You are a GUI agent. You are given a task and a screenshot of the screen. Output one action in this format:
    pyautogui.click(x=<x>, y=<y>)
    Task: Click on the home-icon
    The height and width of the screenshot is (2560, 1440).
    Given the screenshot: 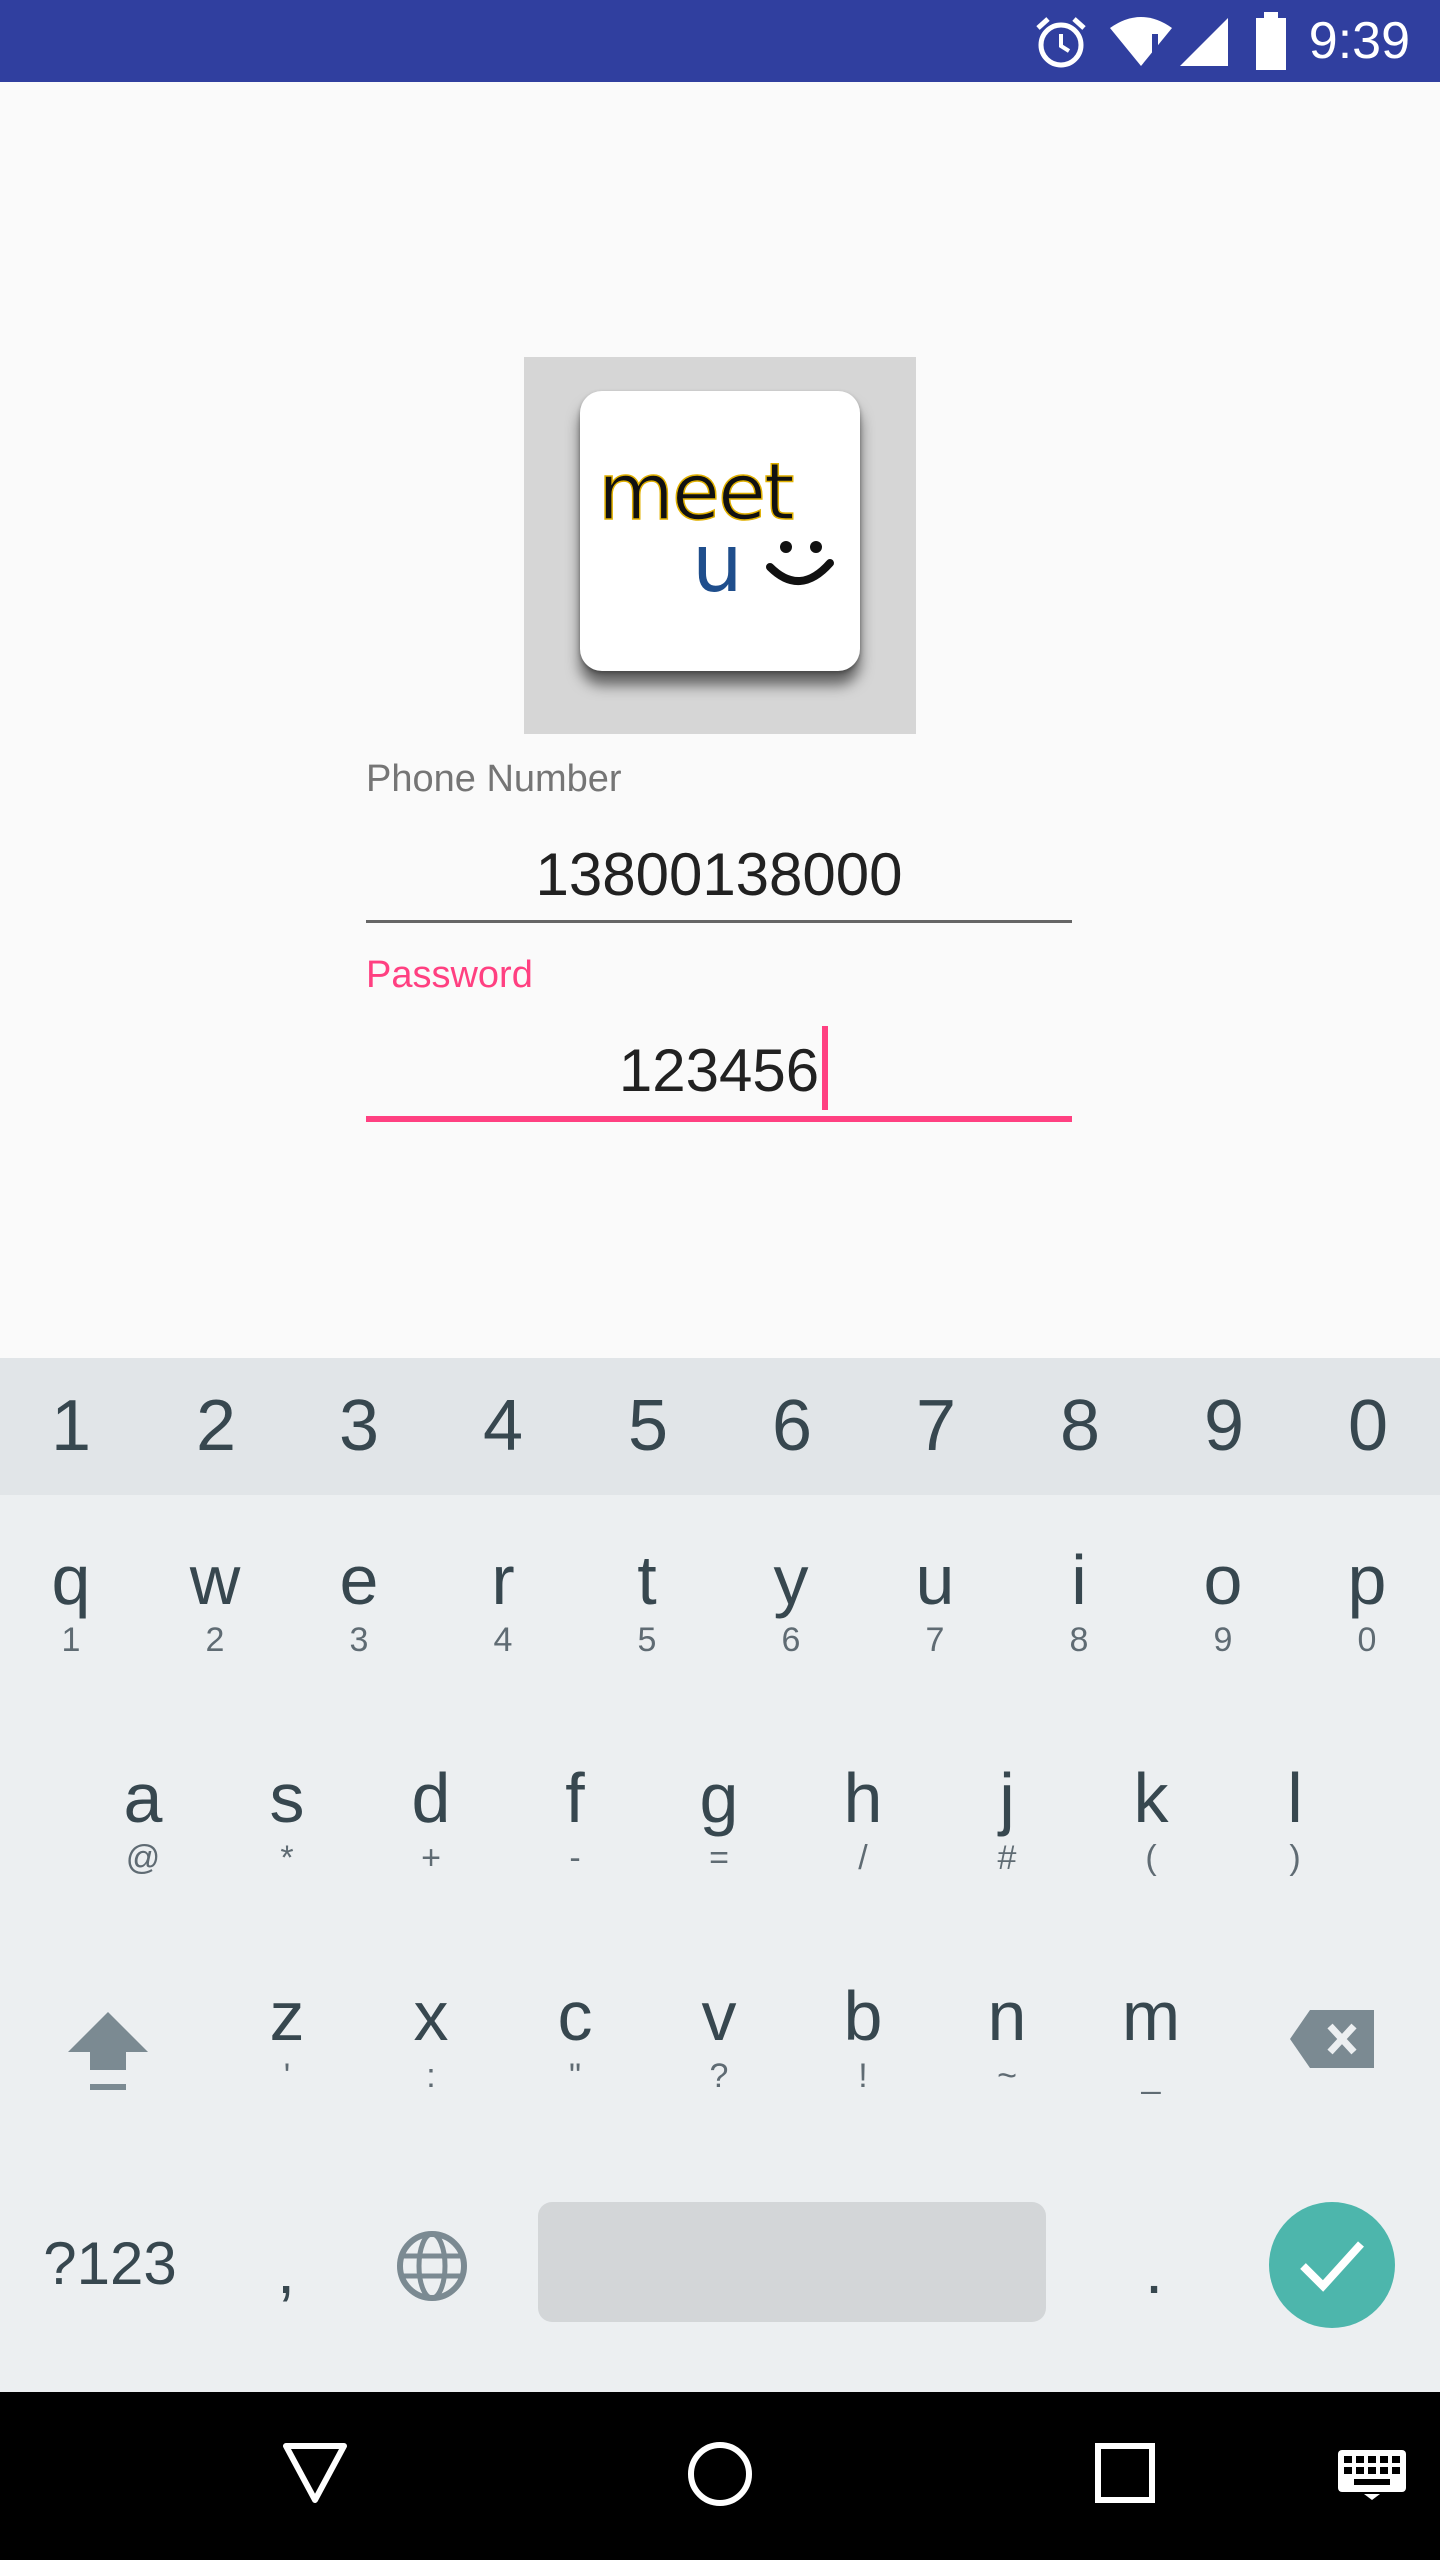 What is the action you would take?
    pyautogui.click(x=720, y=2474)
    